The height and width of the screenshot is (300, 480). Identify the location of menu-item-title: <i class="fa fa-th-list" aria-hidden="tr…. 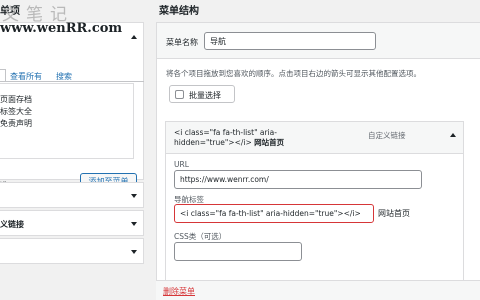
(239, 138).